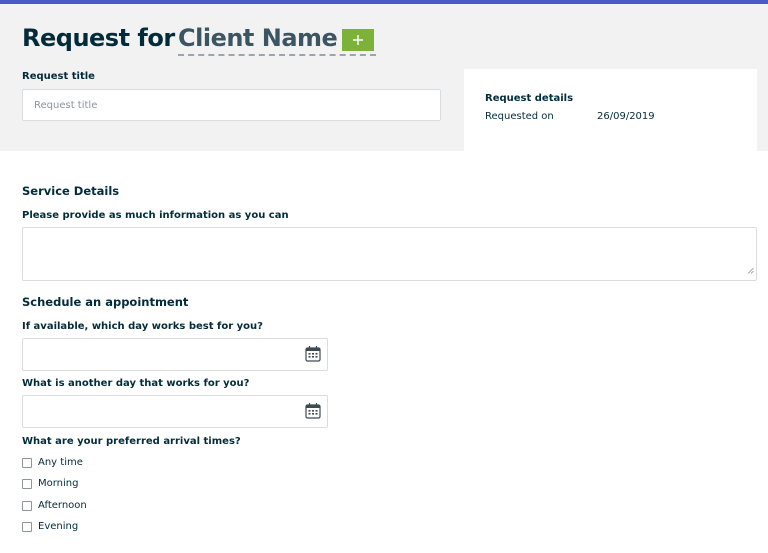  I want to click on request-details-card: Request details Requested on 26/09/2019, so click(610, 110).